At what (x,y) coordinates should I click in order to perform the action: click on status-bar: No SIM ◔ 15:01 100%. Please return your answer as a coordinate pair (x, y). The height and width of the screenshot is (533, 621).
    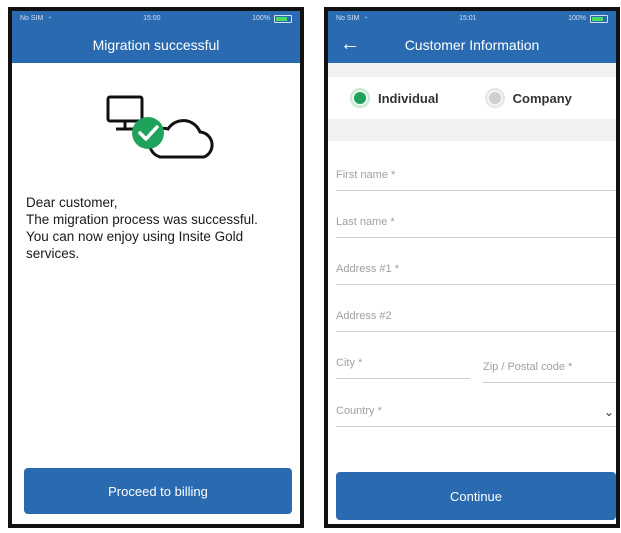
    Looking at the image, I should click on (472, 18).